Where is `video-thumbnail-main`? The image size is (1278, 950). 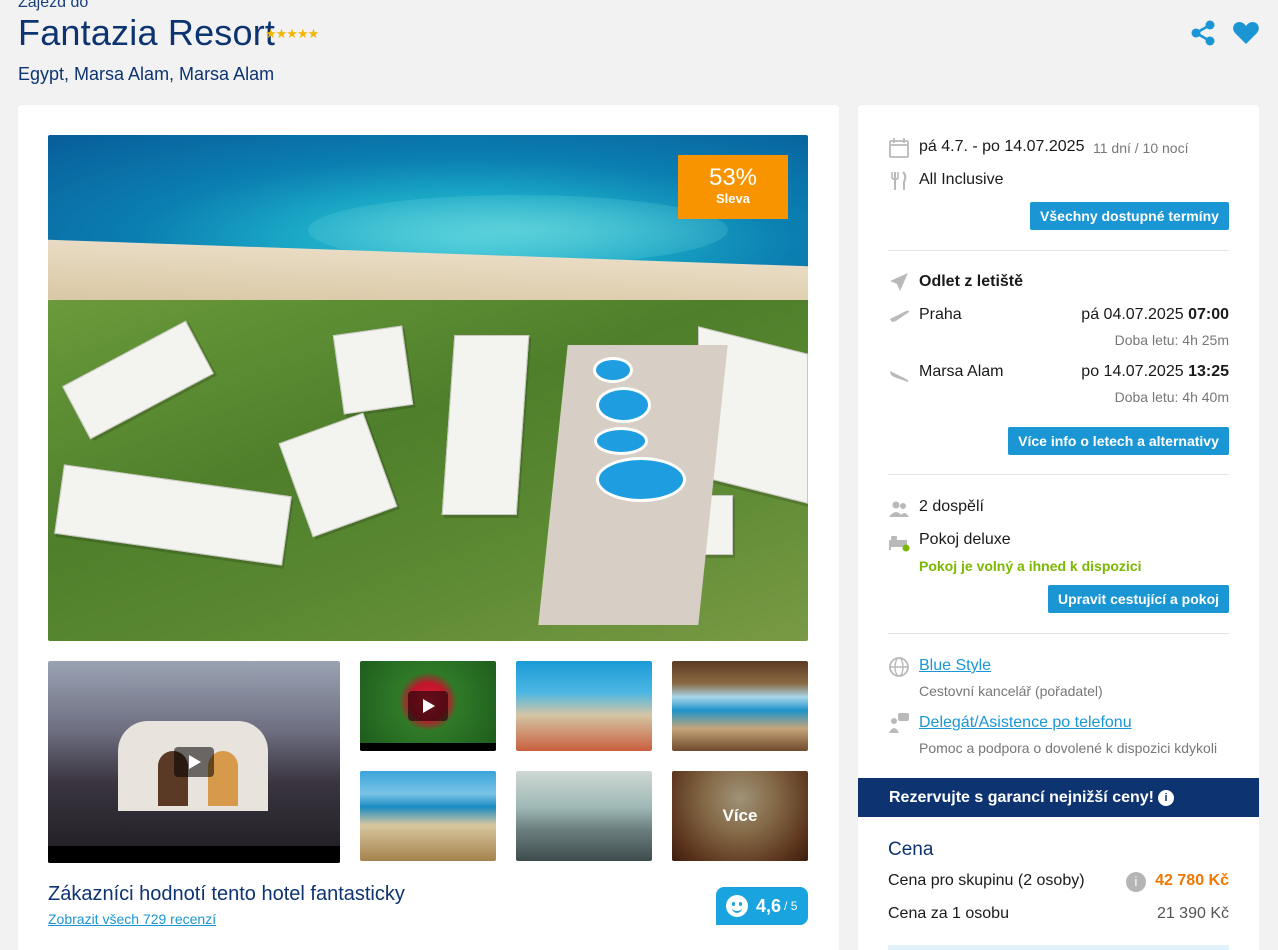
video-thumbnail-main is located at coordinates (194, 762).